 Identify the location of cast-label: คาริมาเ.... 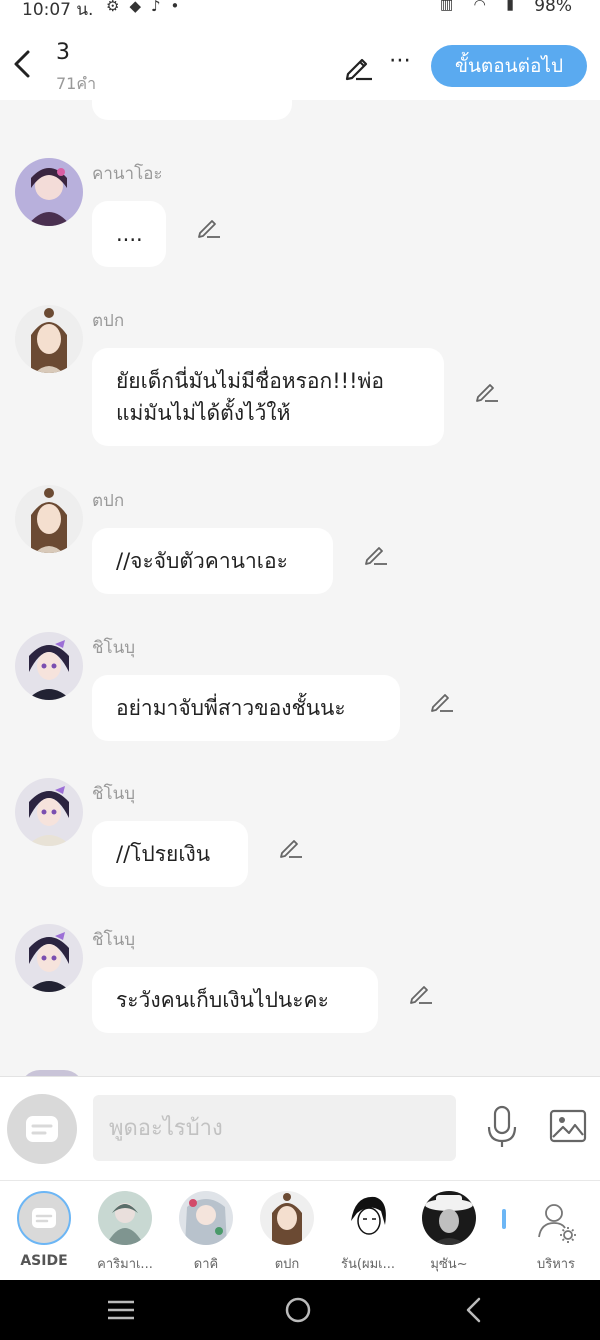
(125, 1264).